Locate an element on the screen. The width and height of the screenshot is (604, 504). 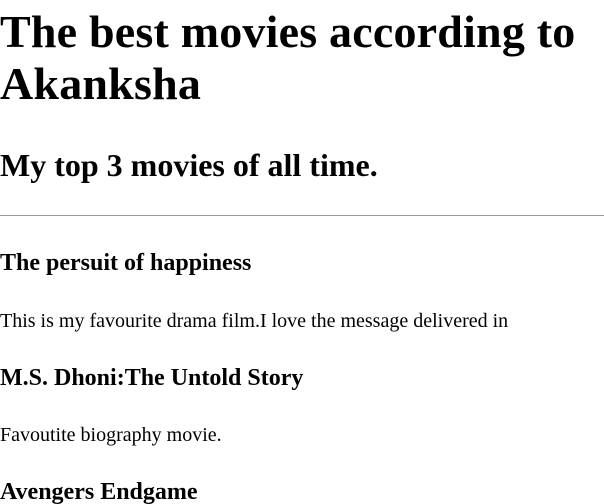
movie-title-2: M.S. Dhoni:The Untold Story is located at coordinates (152, 378).